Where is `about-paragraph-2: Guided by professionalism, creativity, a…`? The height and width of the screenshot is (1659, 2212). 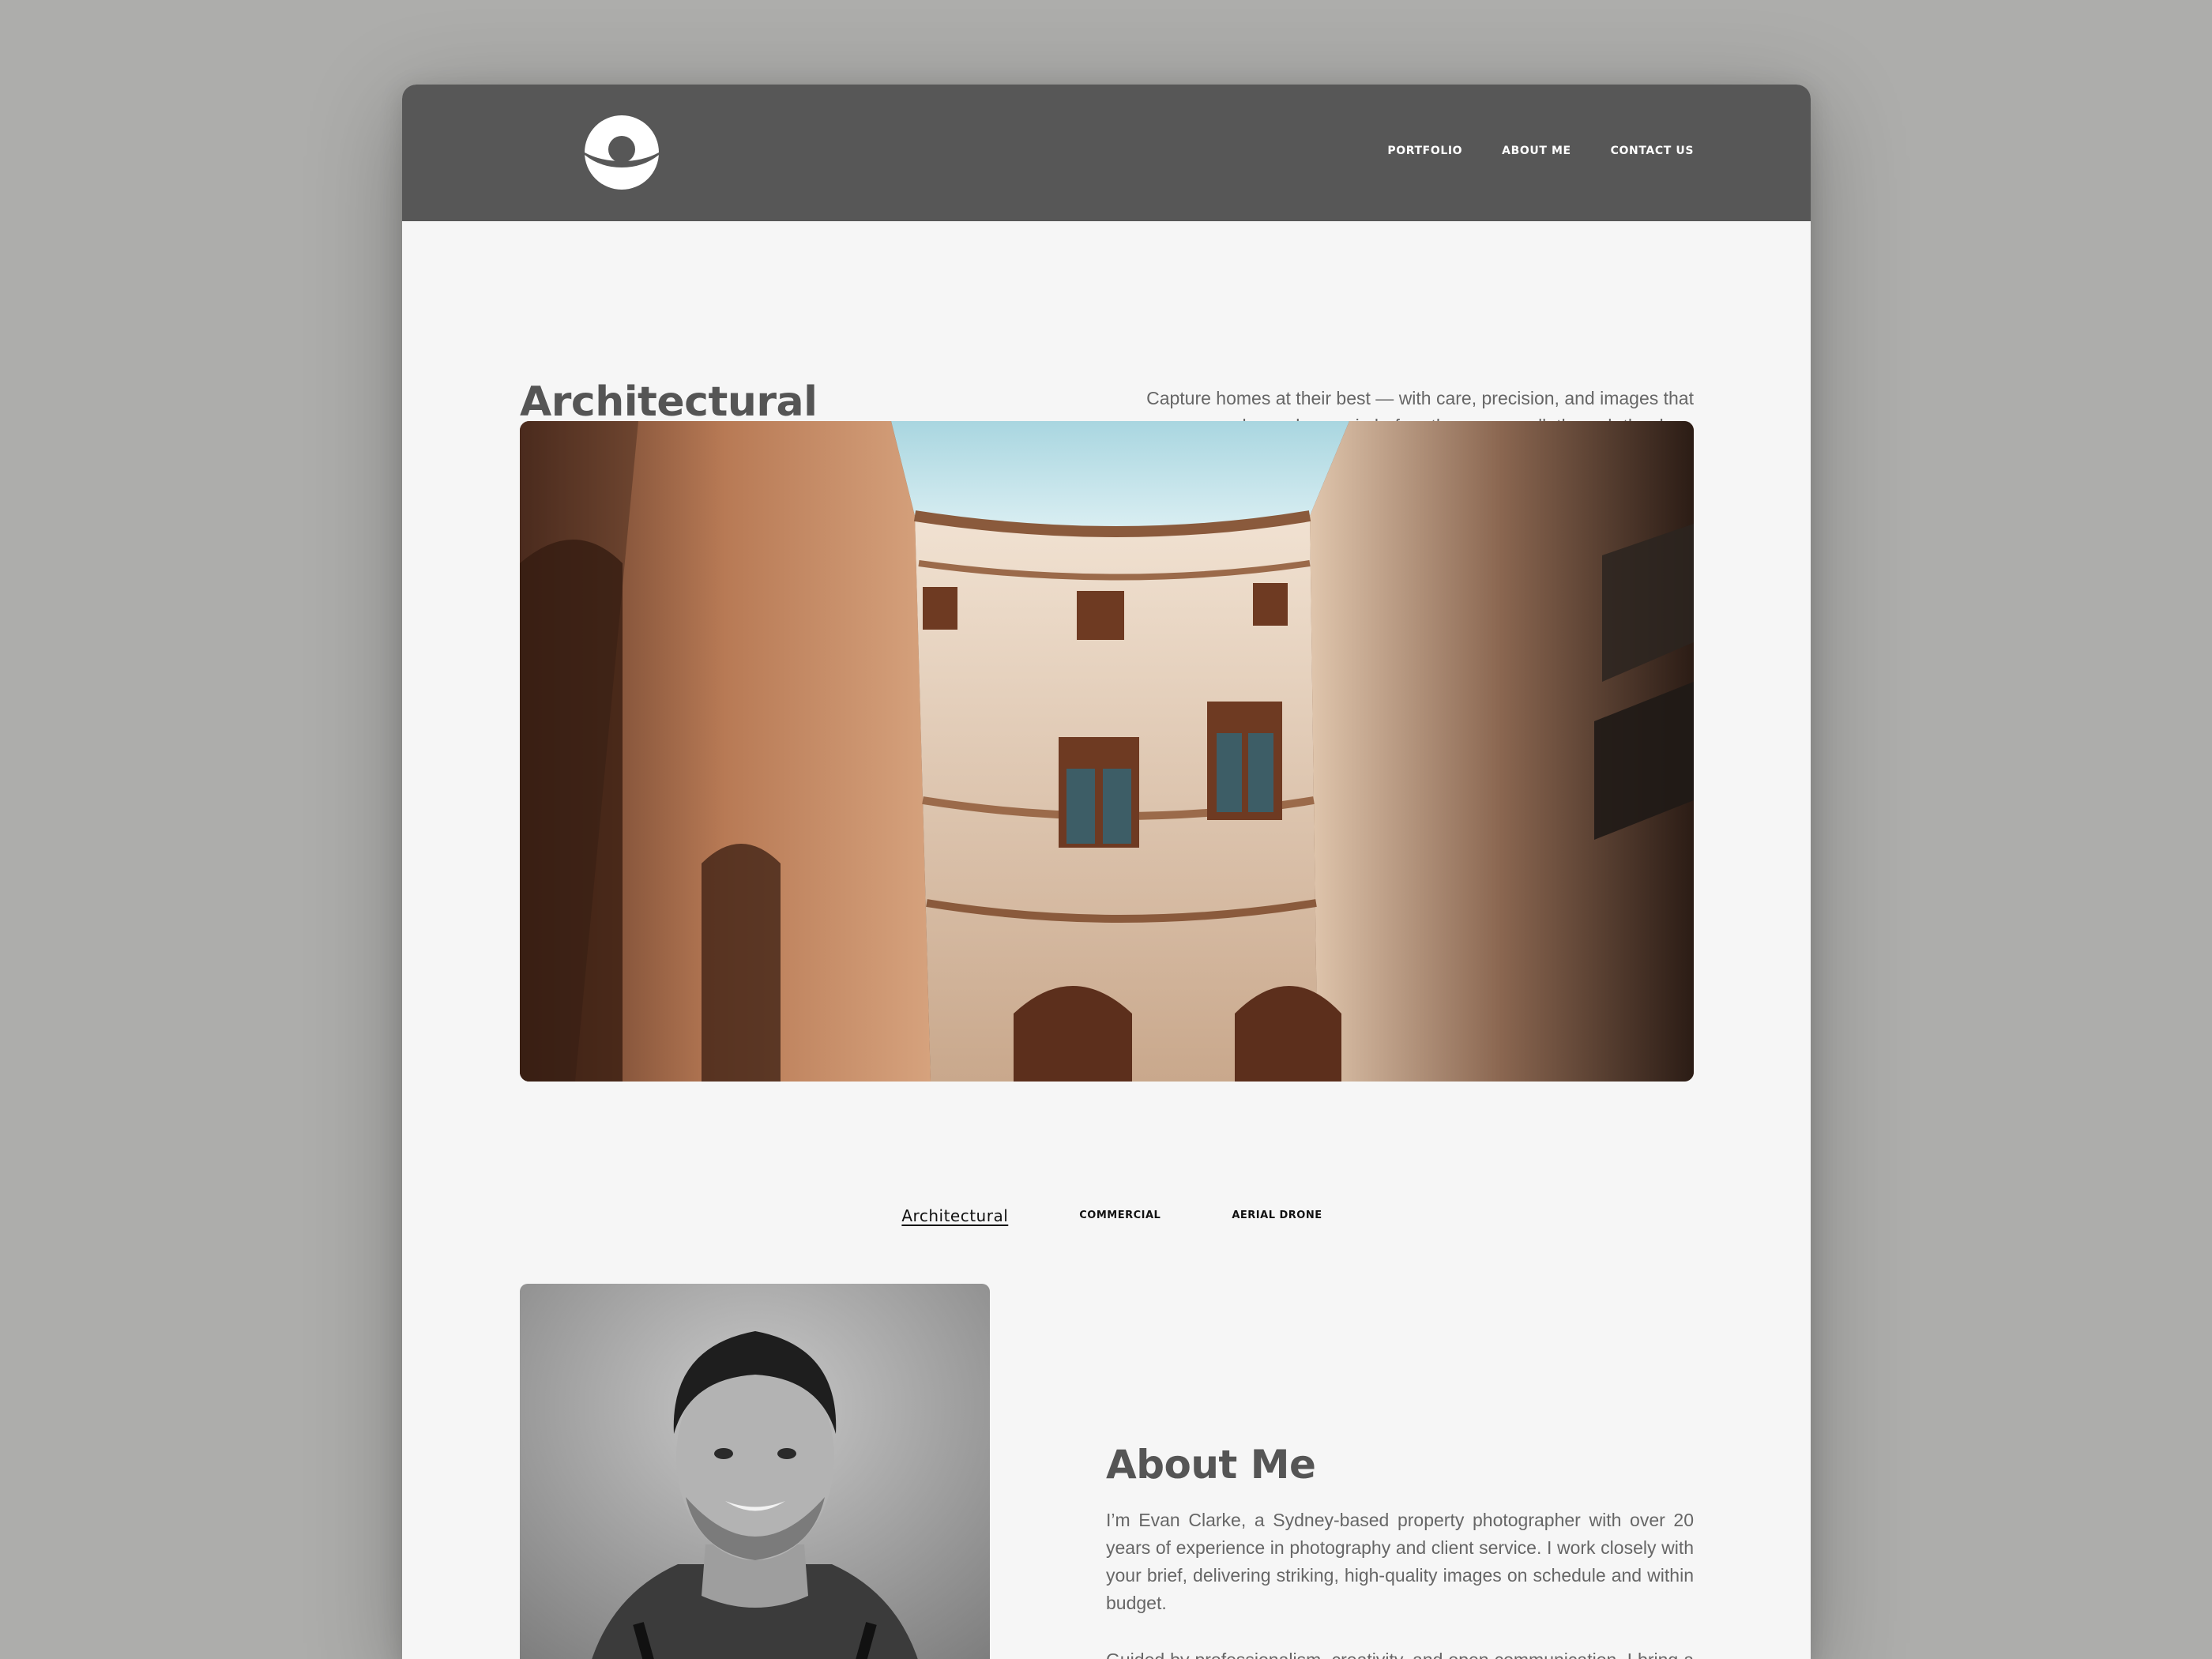 about-paragraph-2: Guided by professionalism, creativity, a… is located at coordinates (1400, 1652).